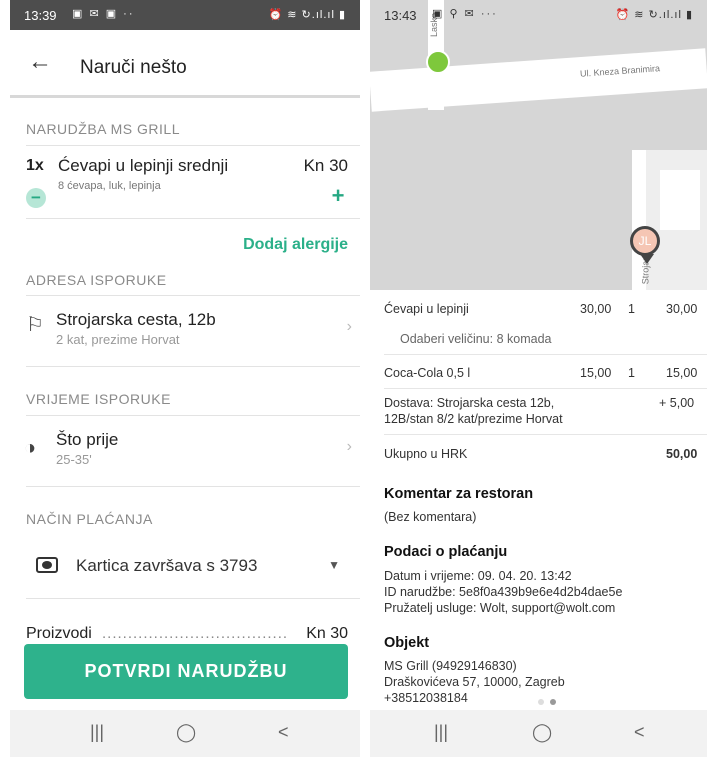 The width and height of the screenshot is (707, 757). What do you see at coordinates (103, 14) in the screenshot?
I see `notification-icons: ▣ ✉ ▣ ··` at bounding box center [103, 14].